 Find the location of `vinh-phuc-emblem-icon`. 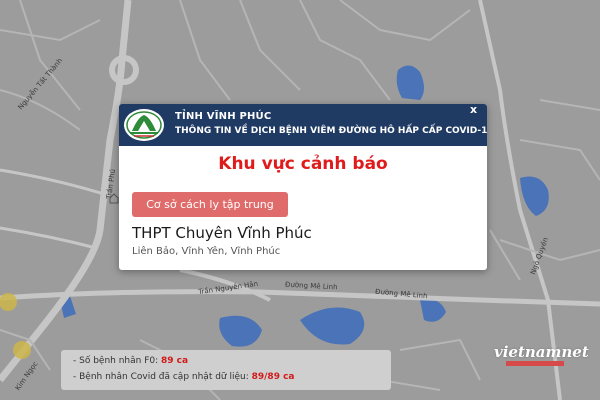

vinh-phuc-emblem-icon is located at coordinates (144, 125).